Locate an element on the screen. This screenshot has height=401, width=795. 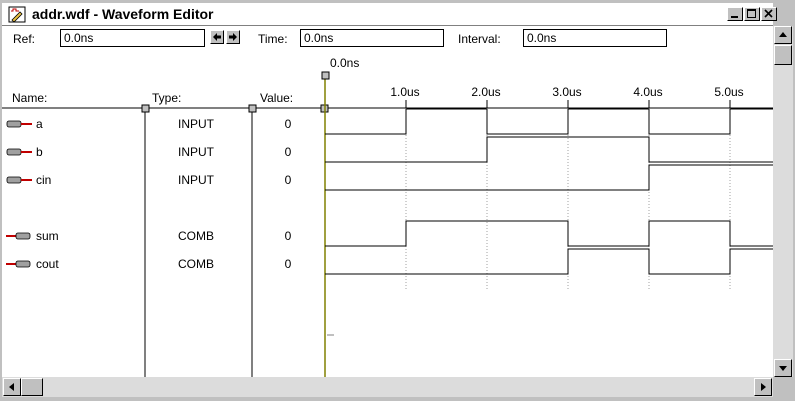
interval-label: Interval: is located at coordinates (479, 39).